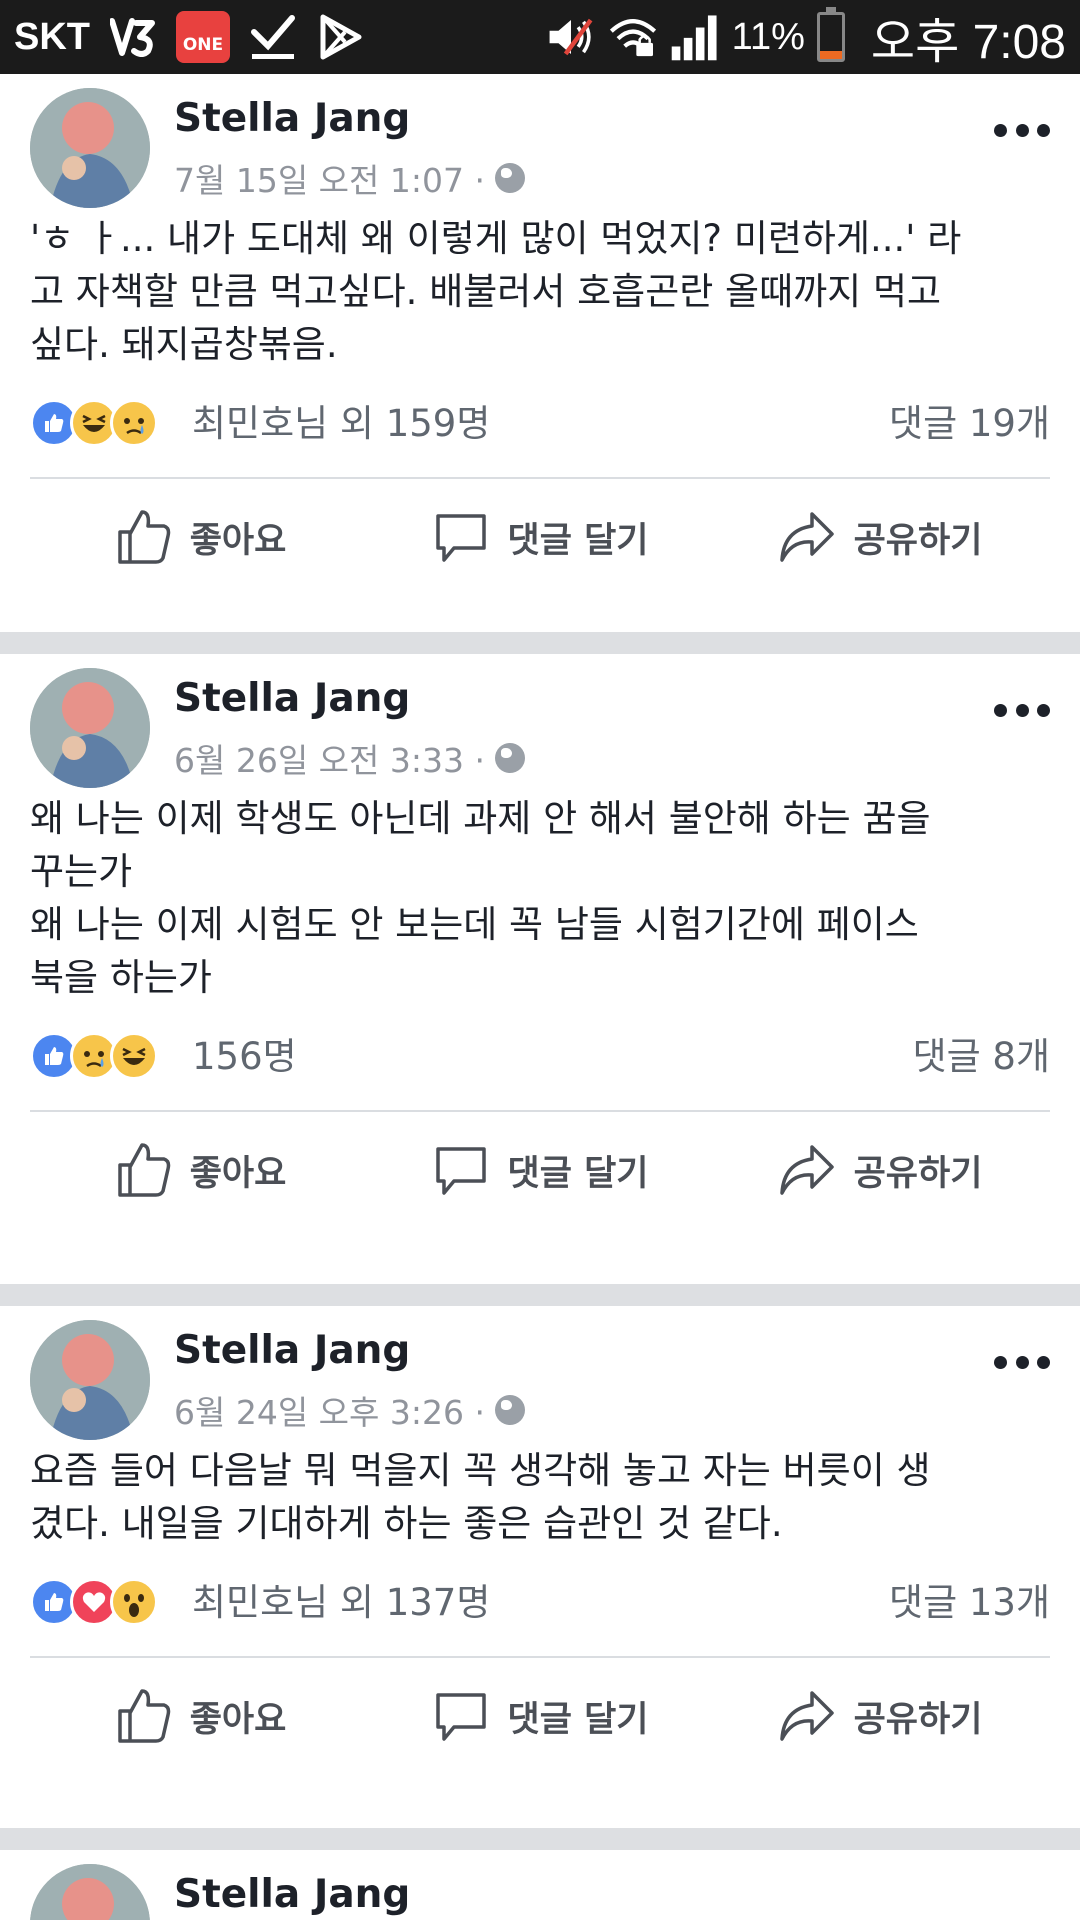 The image size is (1080, 1920). Describe the element at coordinates (633, 37) in the screenshot. I see `wifi-lock-icon` at that location.